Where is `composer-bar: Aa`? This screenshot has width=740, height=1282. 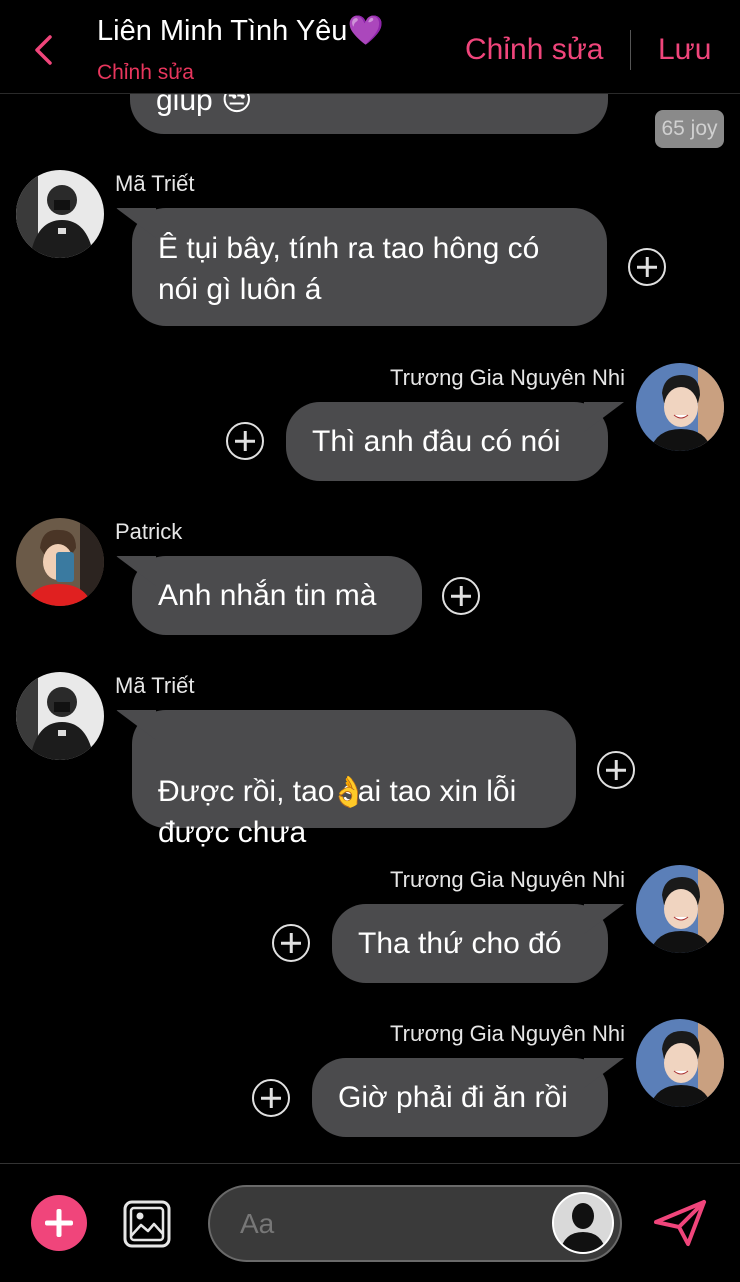 composer-bar: Aa is located at coordinates (370, 1222).